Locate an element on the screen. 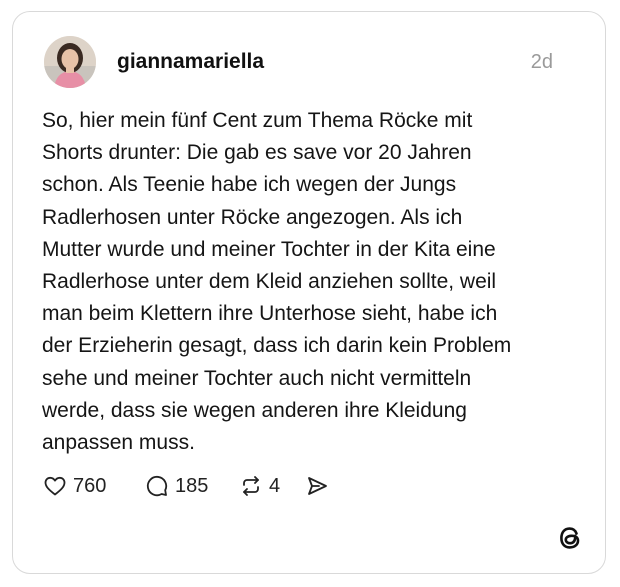  comment-icon is located at coordinates (157, 486).